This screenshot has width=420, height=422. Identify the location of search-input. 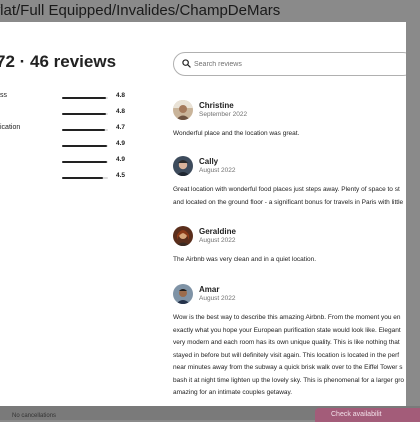
(294, 64).